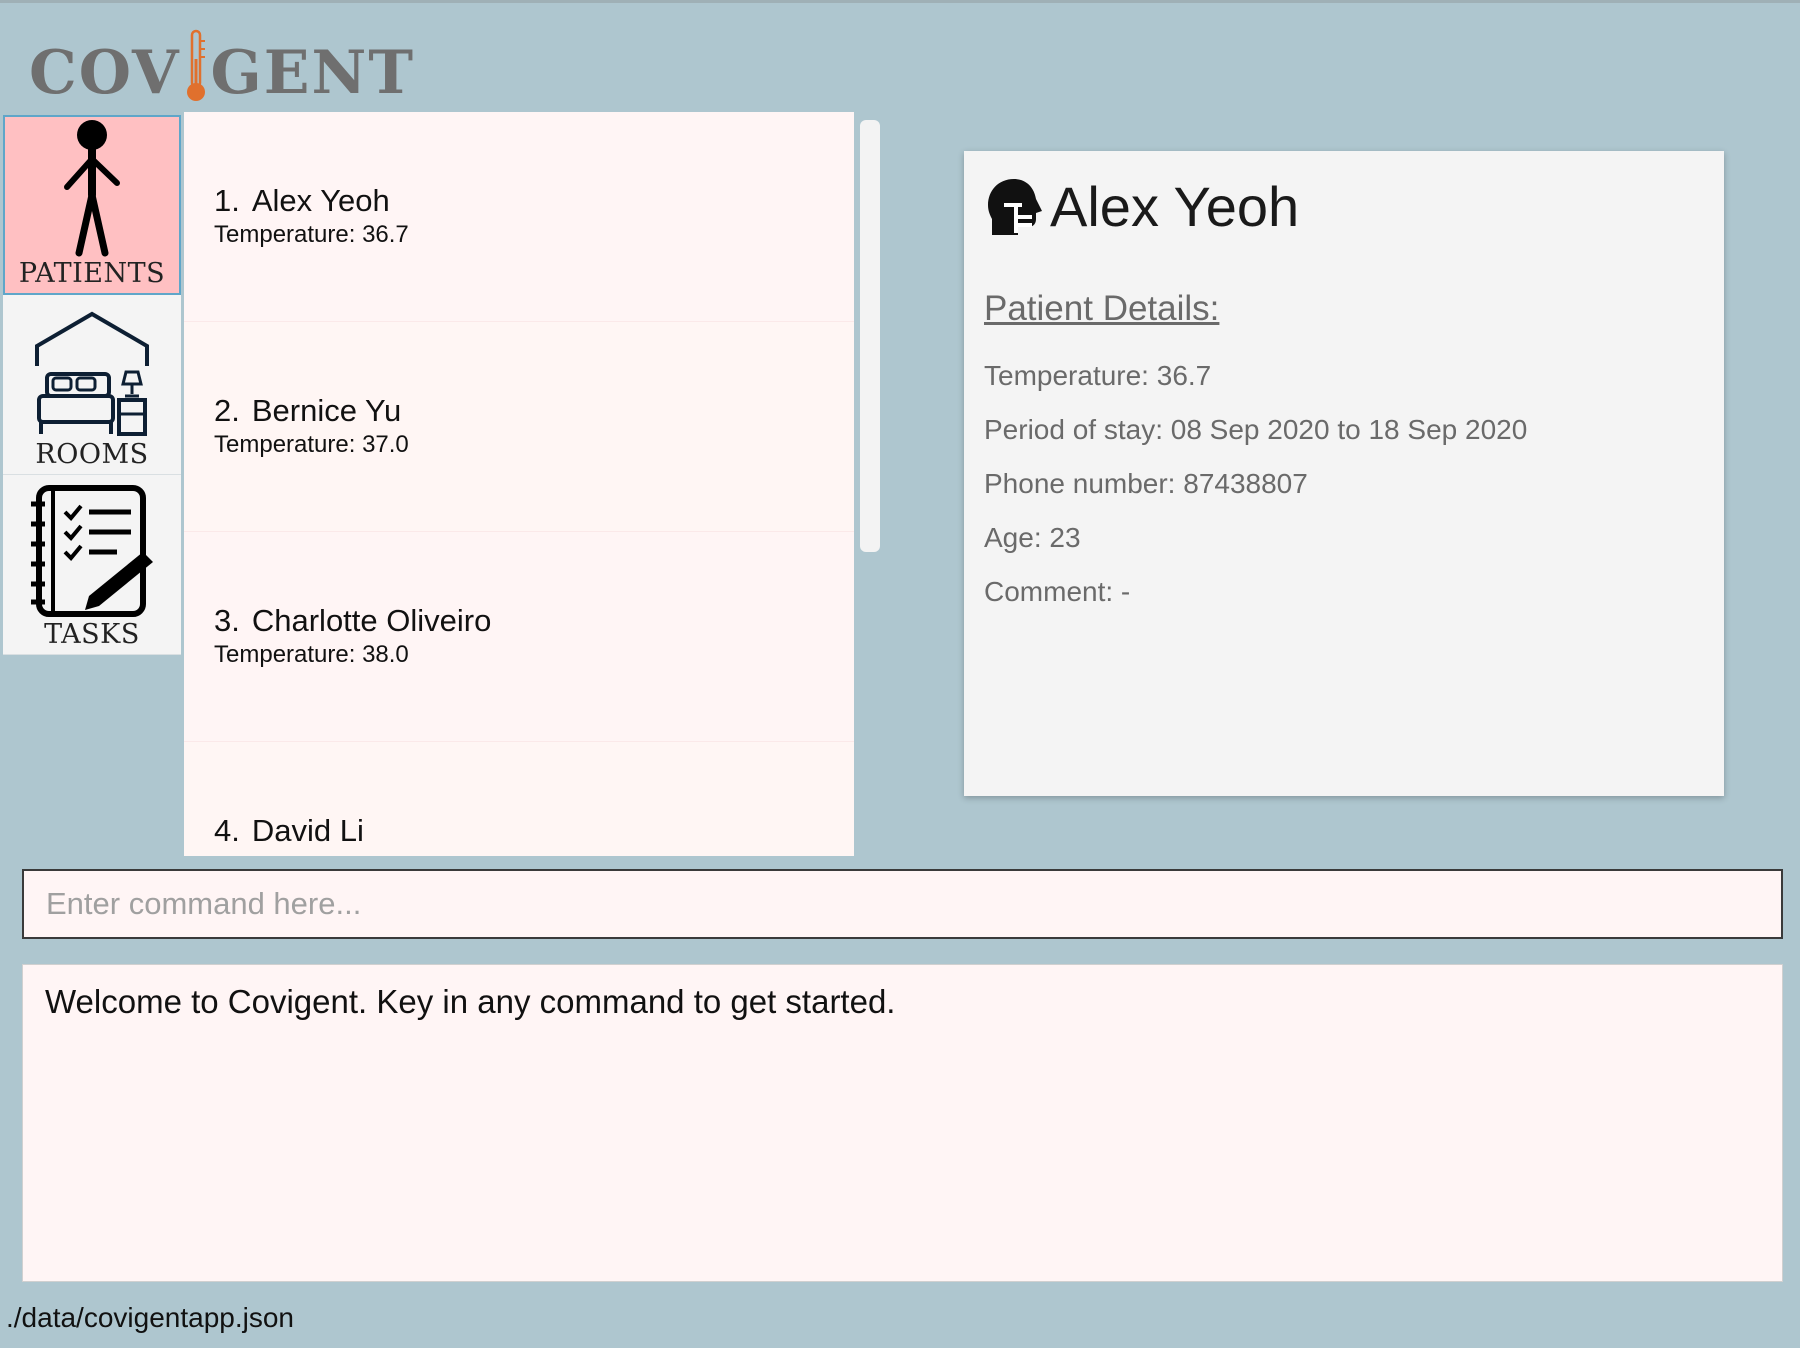 The width and height of the screenshot is (1800, 1348). Describe the element at coordinates (1098, 375) in the screenshot. I see `detail-temperature: Temperature: 36.7` at that location.